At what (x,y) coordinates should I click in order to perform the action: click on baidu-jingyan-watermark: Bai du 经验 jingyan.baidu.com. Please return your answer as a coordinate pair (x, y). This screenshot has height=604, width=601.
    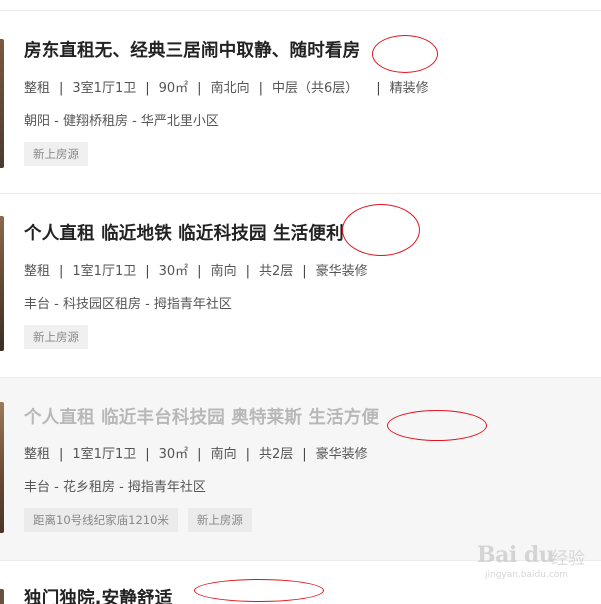
    Looking at the image, I should click on (536, 563).